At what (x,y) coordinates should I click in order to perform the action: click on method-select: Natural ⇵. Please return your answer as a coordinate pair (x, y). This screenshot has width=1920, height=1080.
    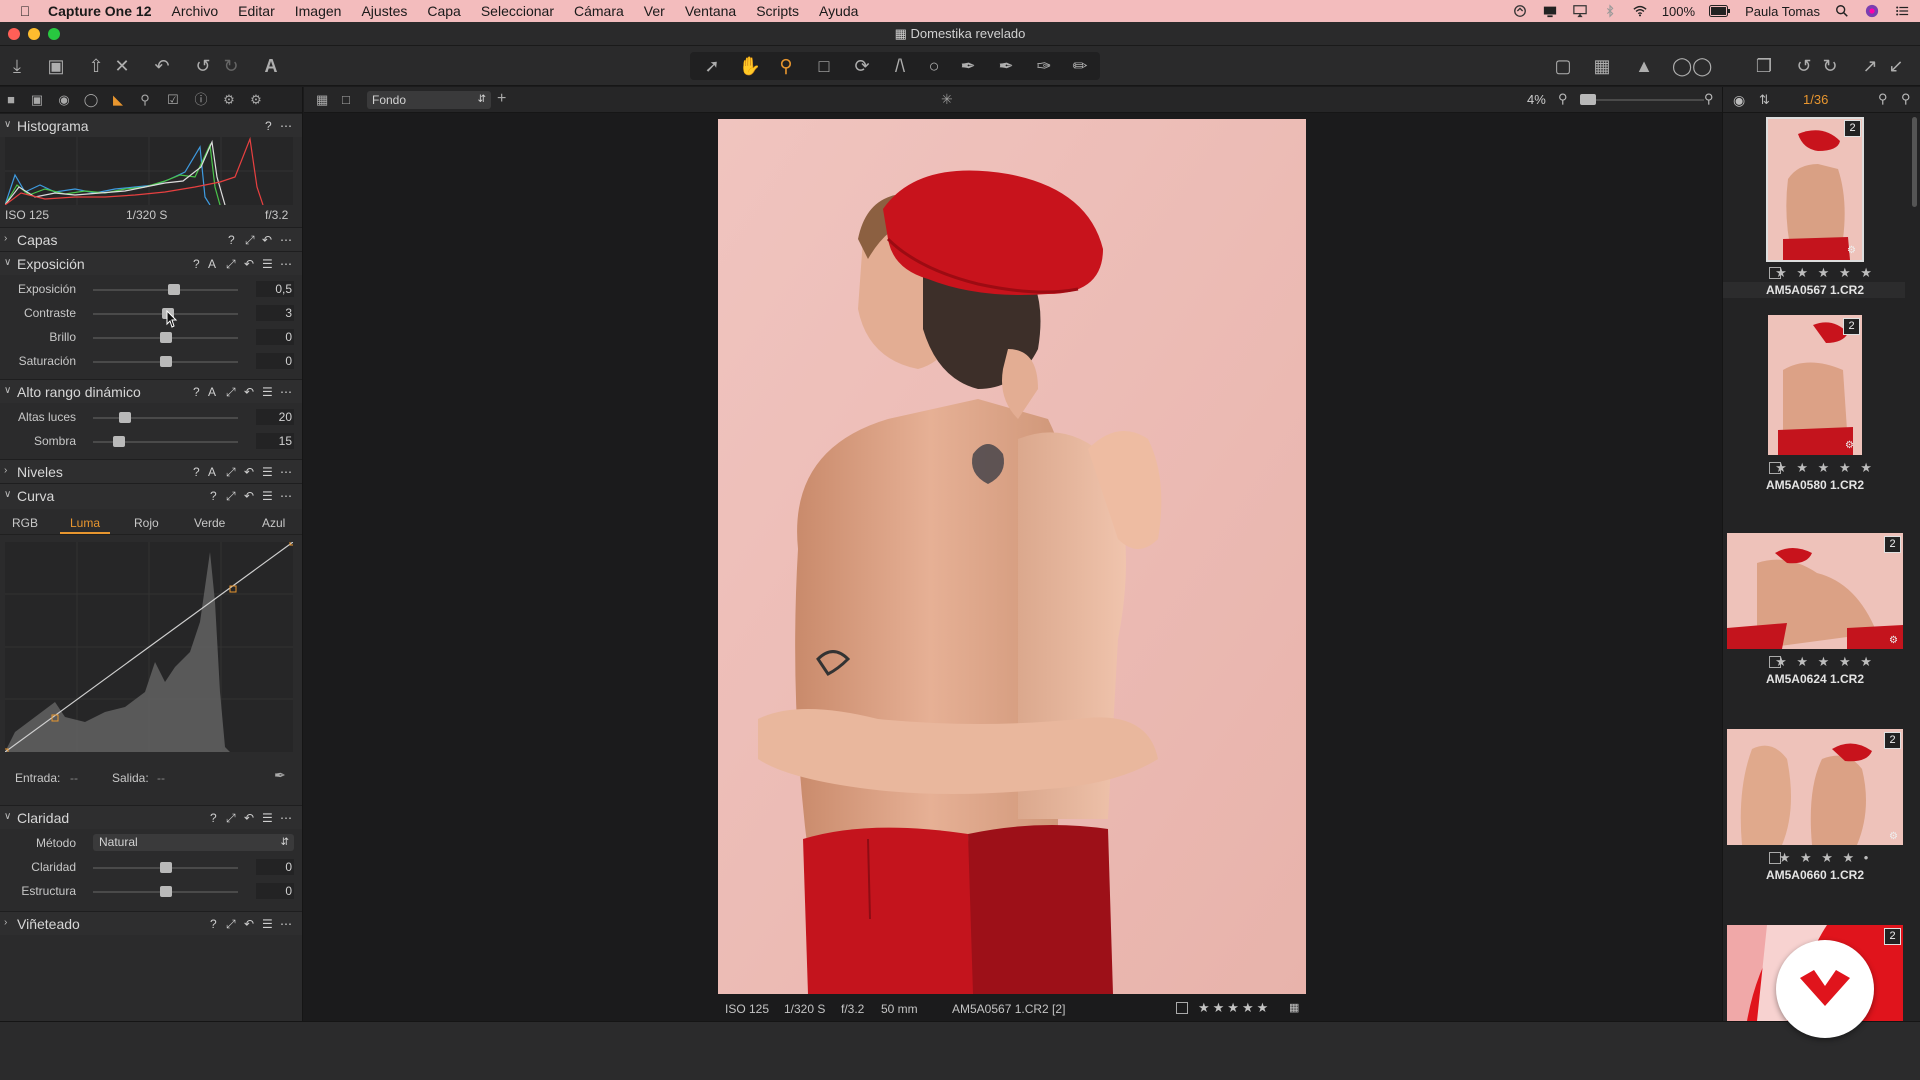
    Looking at the image, I should click on (193, 842).